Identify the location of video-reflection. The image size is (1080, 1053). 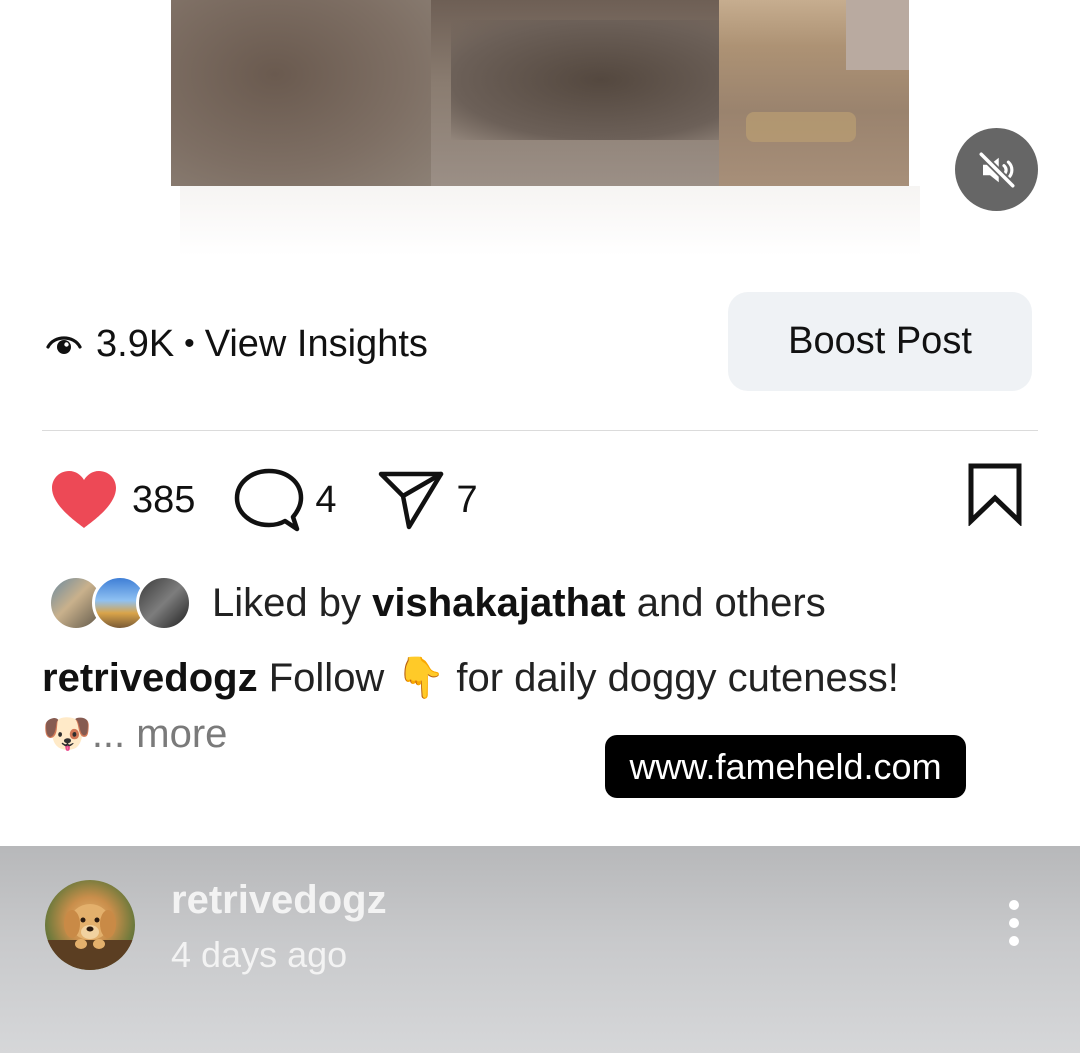
(550, 221).